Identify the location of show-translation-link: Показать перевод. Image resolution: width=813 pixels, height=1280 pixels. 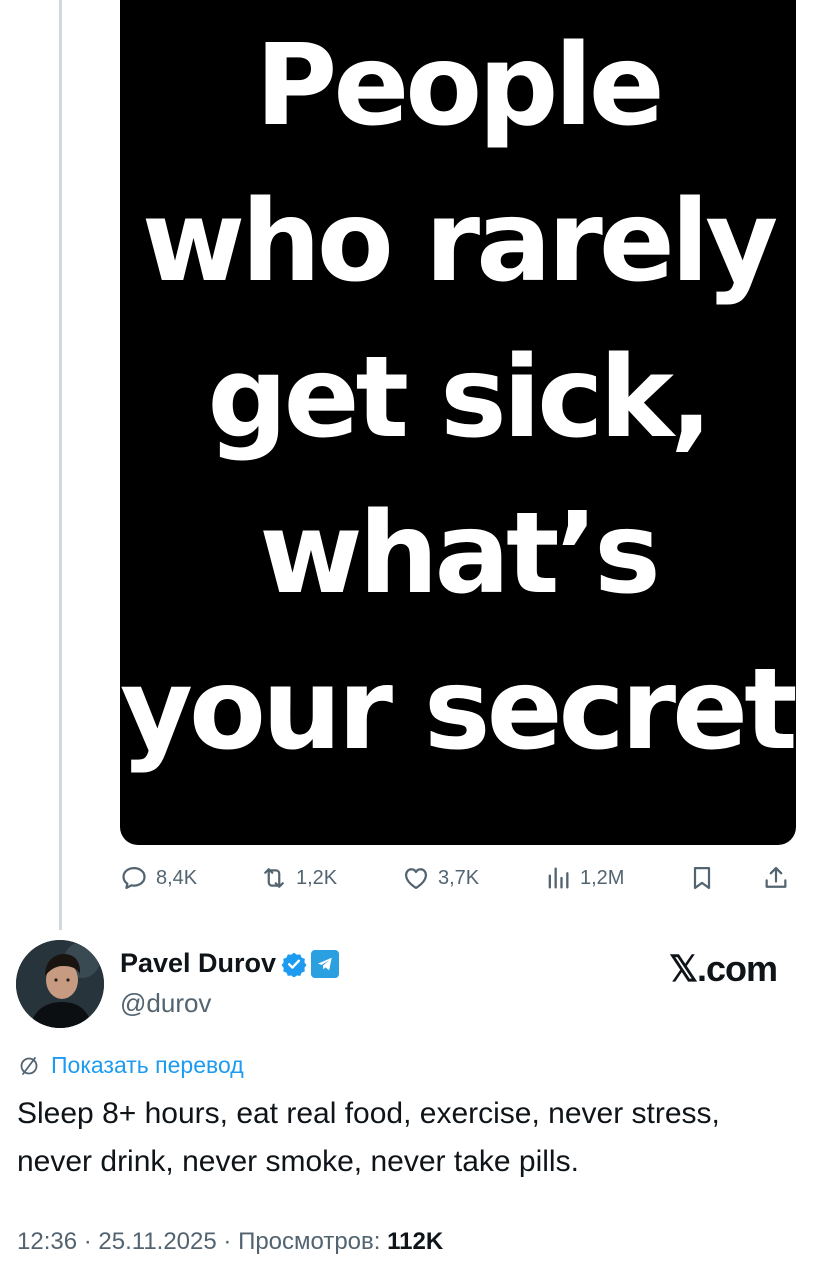
(130, 1065).